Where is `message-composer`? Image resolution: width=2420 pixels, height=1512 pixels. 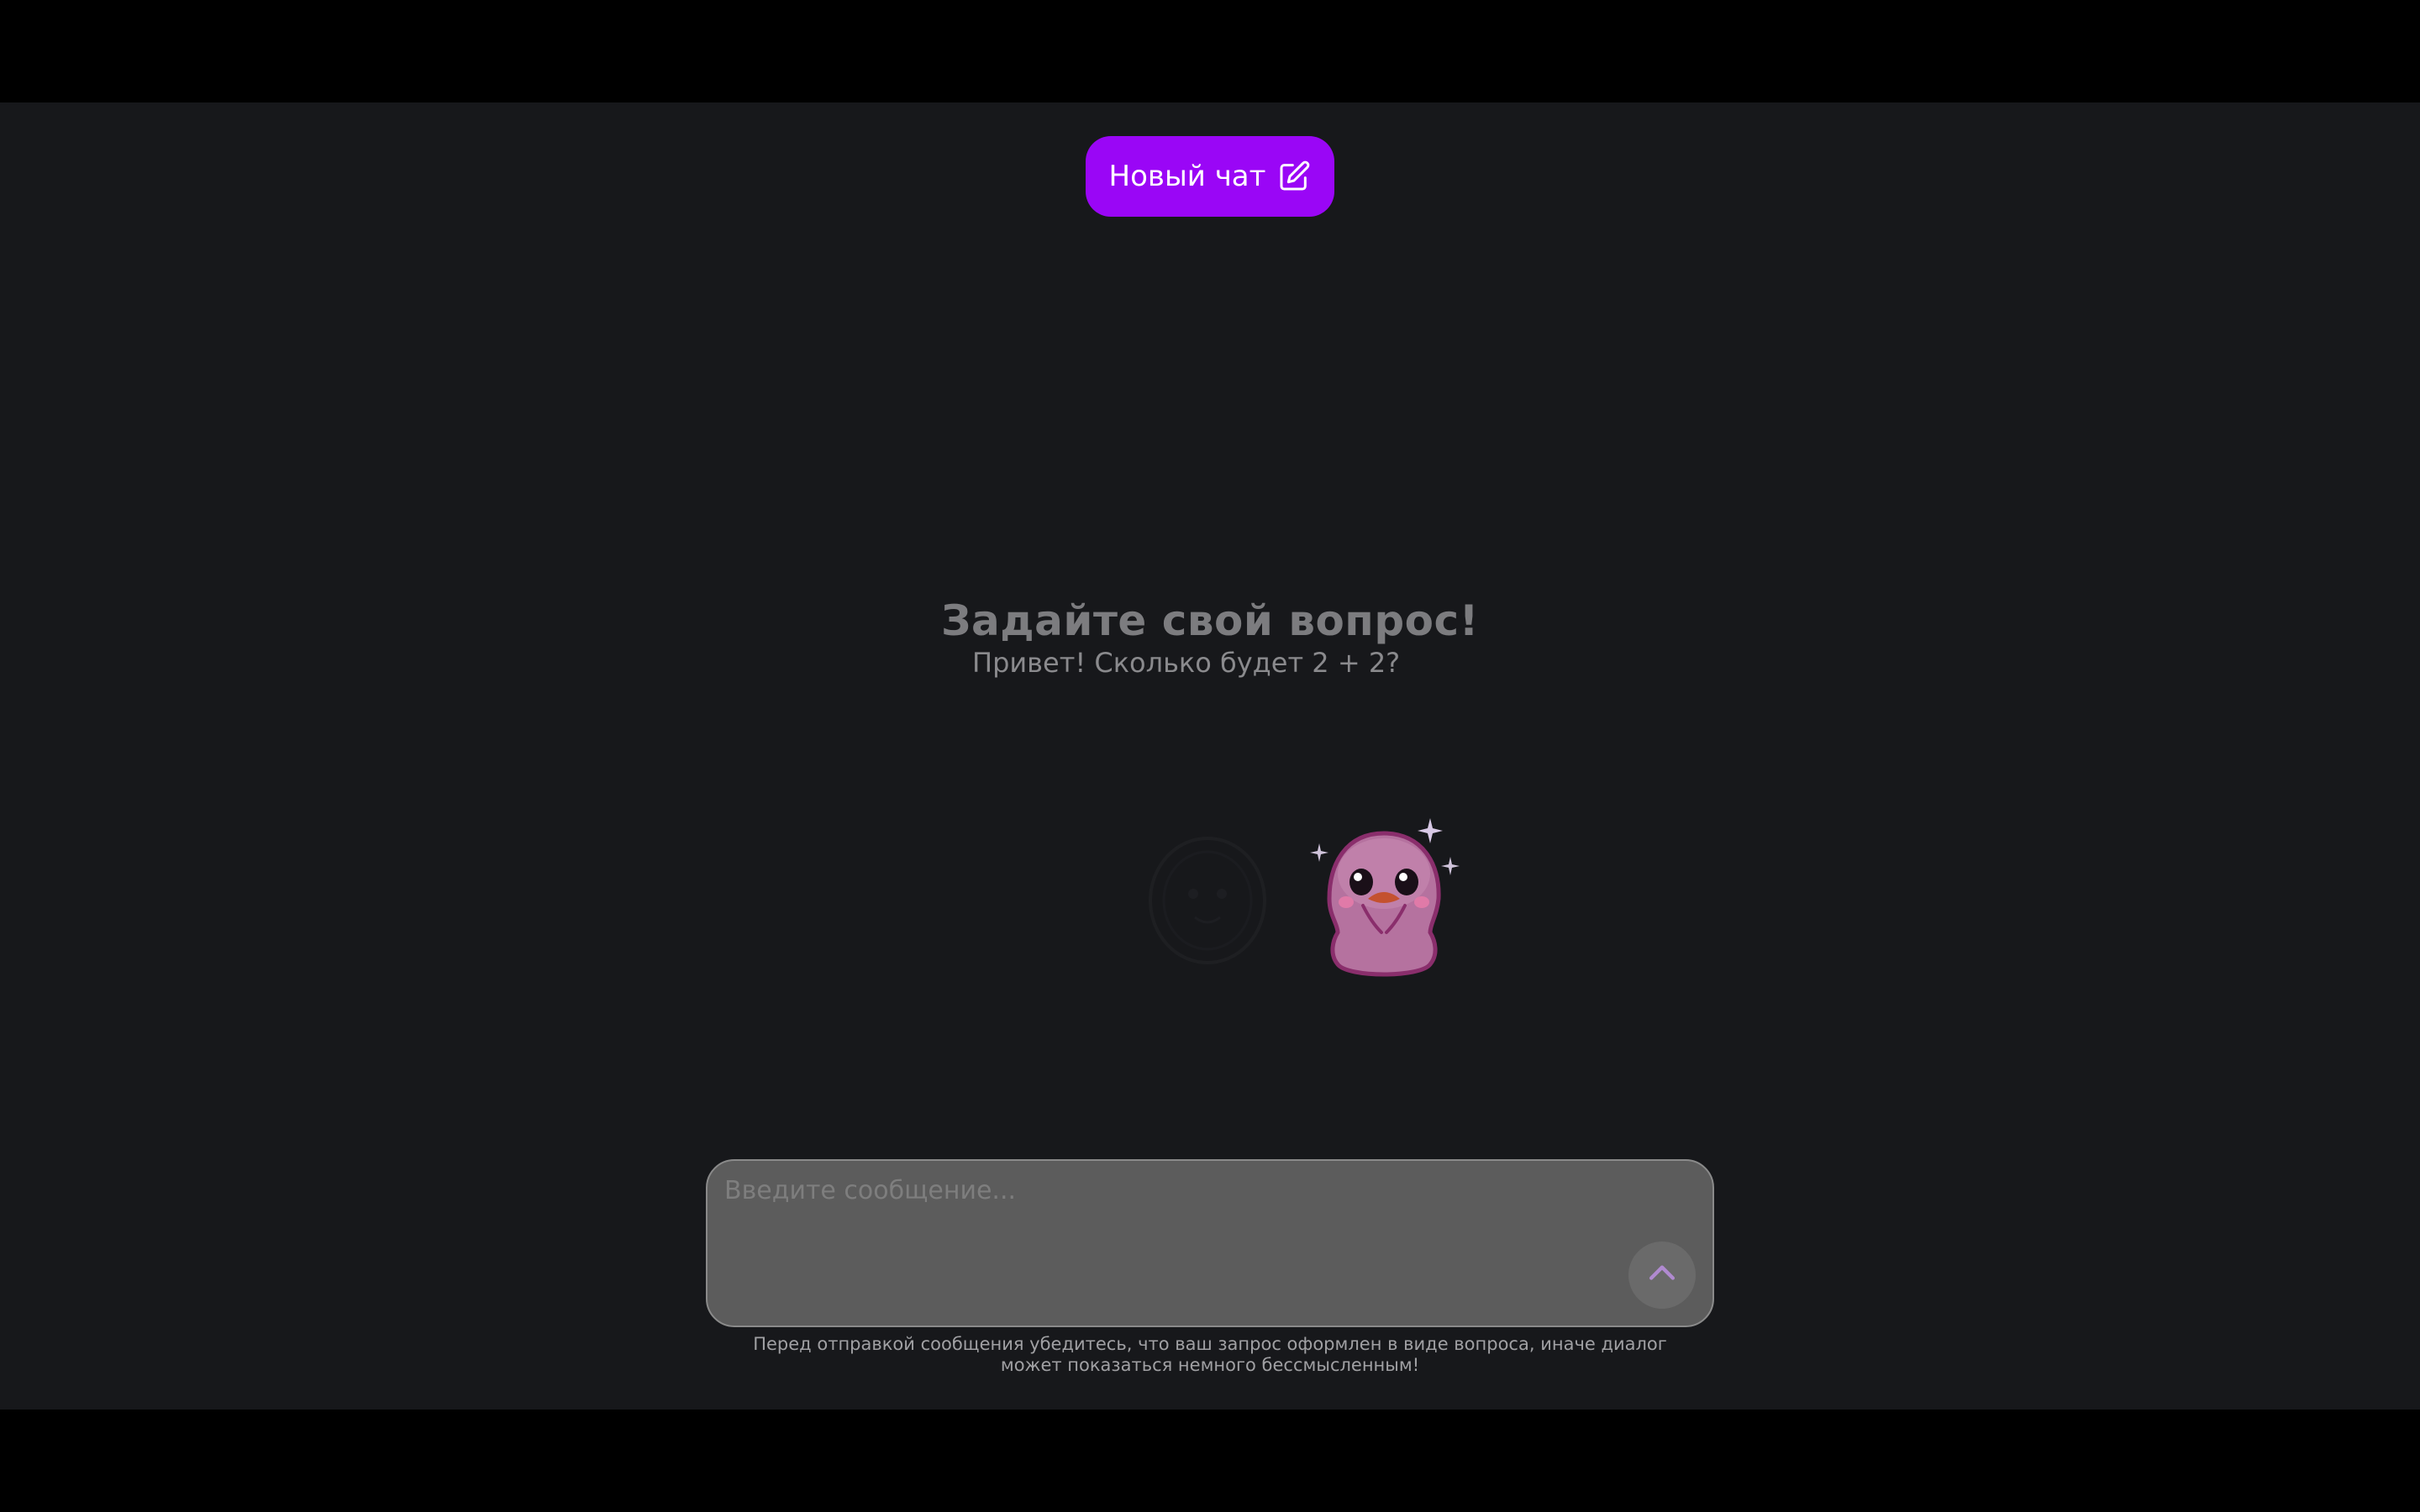
message-composer is located at coordinates (1210, 1243).